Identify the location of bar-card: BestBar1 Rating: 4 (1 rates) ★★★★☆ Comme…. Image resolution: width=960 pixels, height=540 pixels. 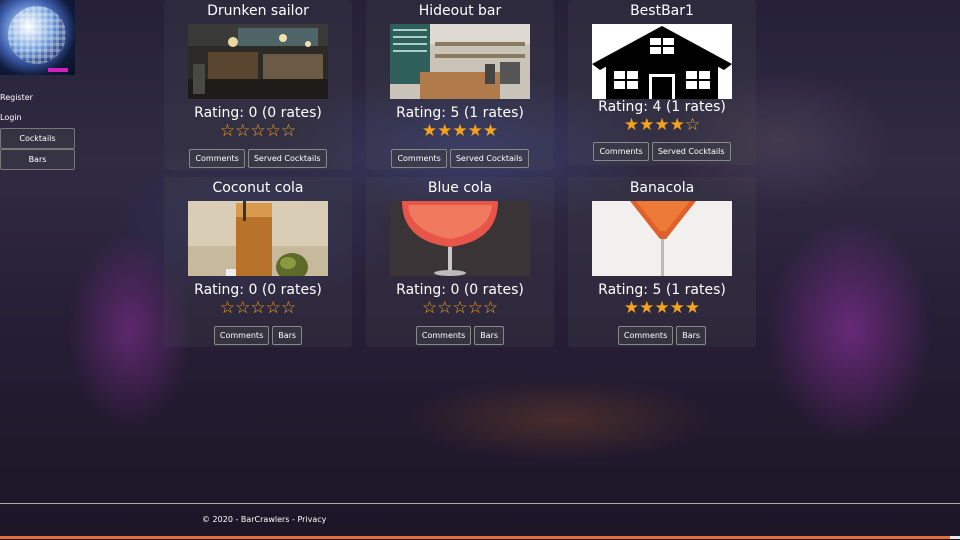
(662, 82).